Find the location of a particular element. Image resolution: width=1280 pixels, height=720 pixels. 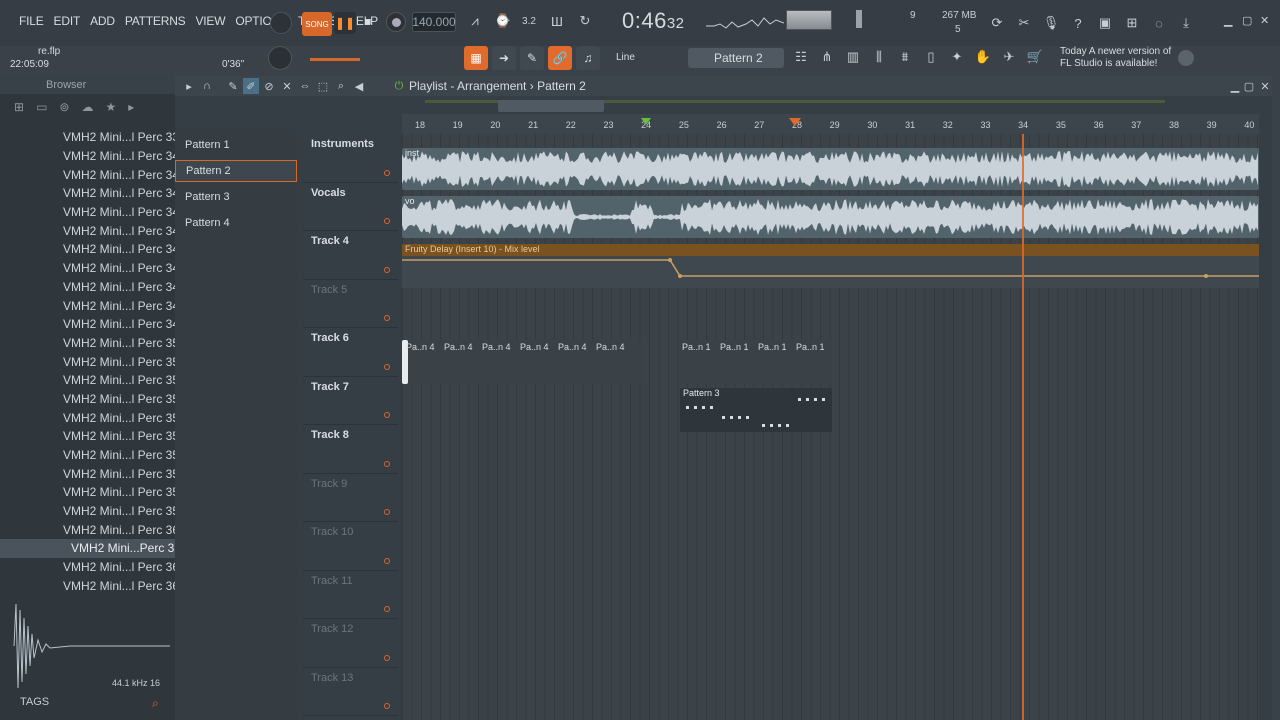

link-icon: 🔗 is located at coordinates (560, 58).